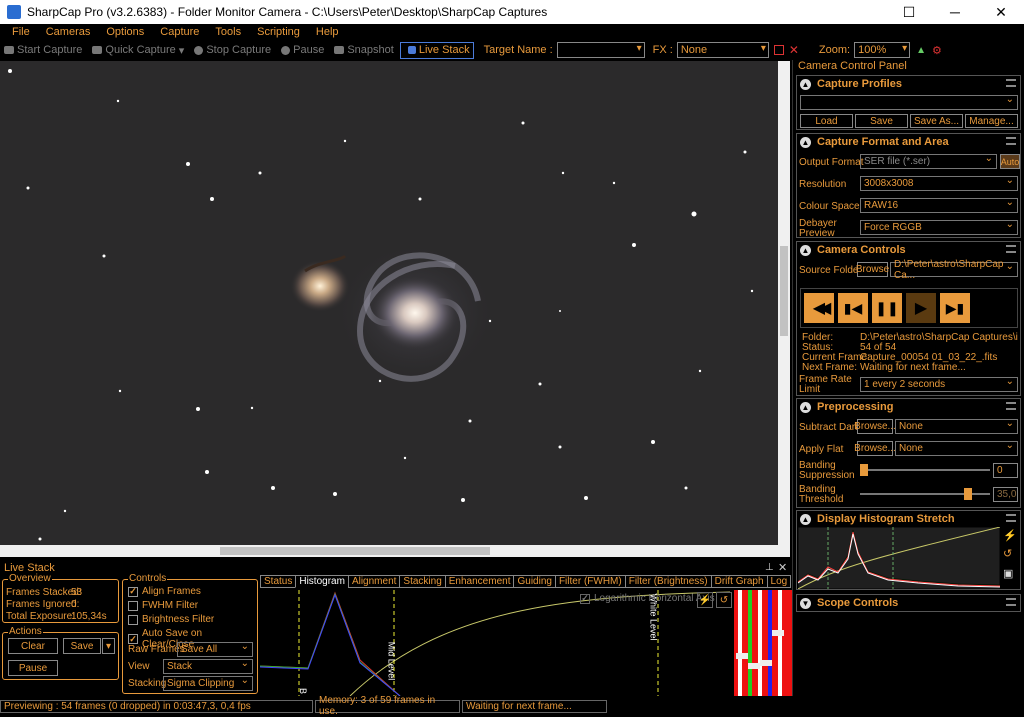 The image size is (1024, 717). What do you see at coordinates (647, 598) in the screenshot?
I see `log-axis-checkbox: ✓ Logarithmic Horizontal Axis` at bounding box center [647, 598].